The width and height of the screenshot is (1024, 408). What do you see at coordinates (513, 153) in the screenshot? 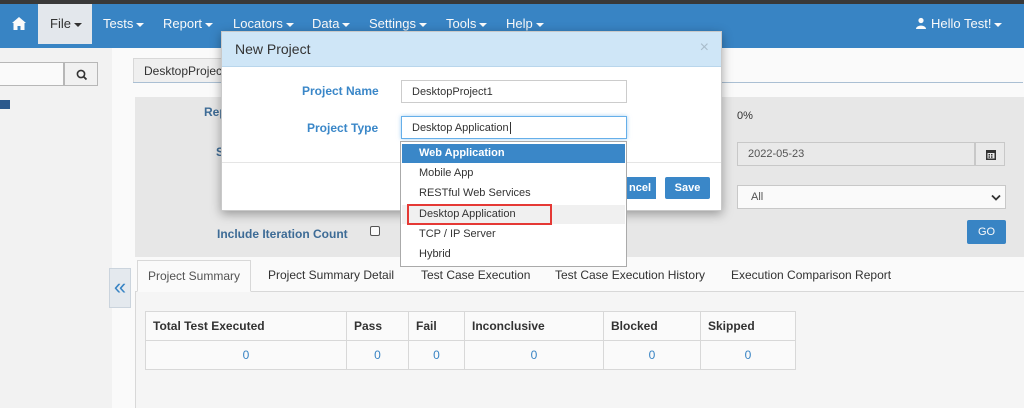
I see `option-web-application: Web Application` at bounding box center [513, 153].